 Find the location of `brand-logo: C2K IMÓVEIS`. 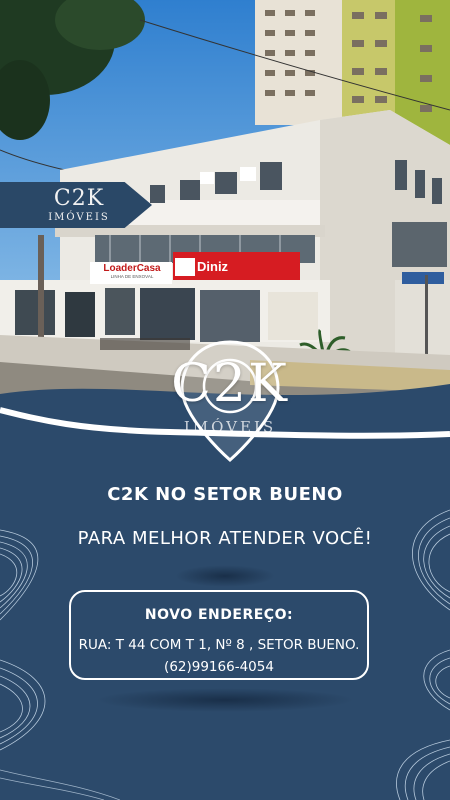

brand-logo: C2K IMÓVEIS is located at coordinates (230, 402).